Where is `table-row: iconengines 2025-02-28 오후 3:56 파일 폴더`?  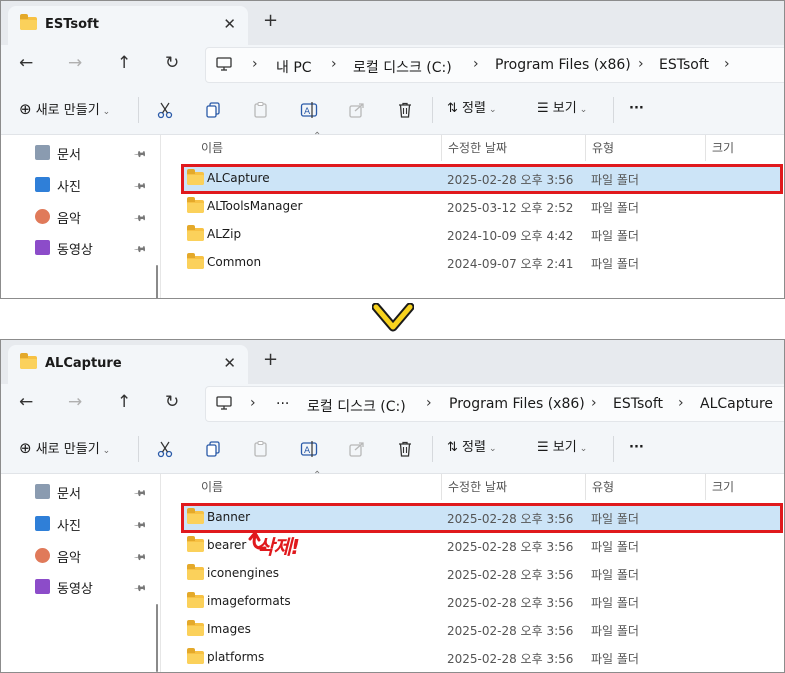
table-row: iconengines 2025-02-28 오후 3:56 파일 폴더 is located at coordinates (482, 574).